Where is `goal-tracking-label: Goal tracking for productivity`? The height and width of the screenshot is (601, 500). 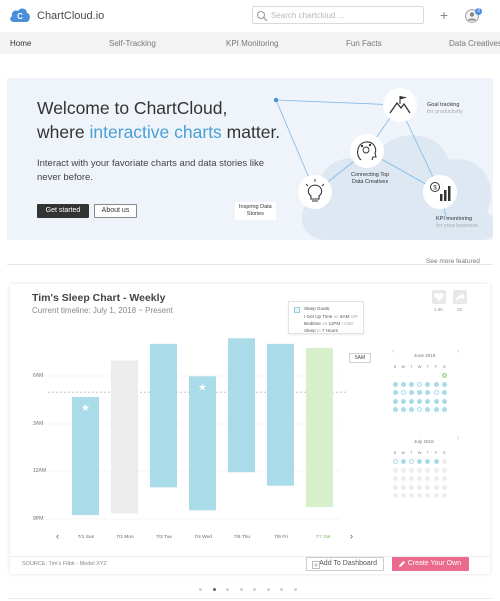 goal-tracking-label: Goal tracking for productivity is located at coordinates (445, 109).